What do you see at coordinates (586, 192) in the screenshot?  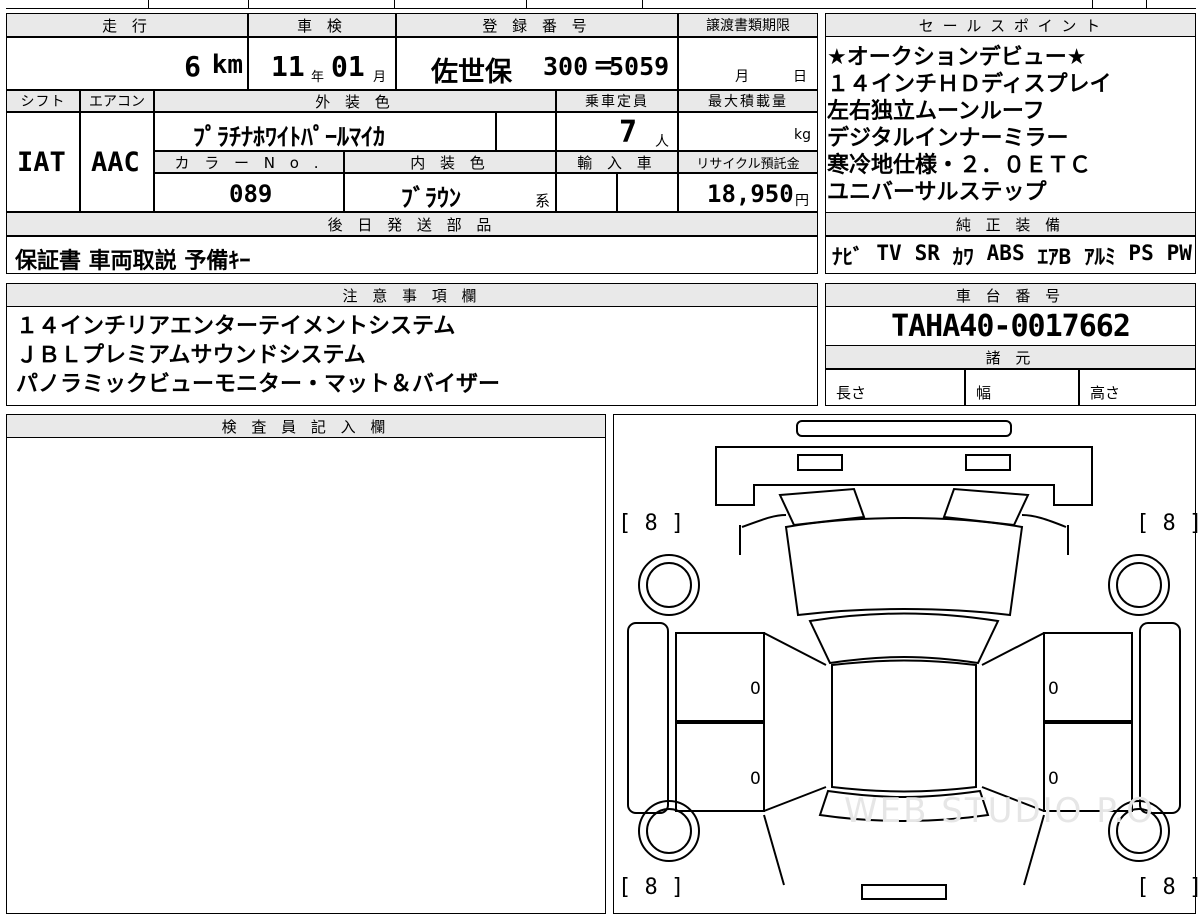 I see `import-cell-a` at bounding box center [586, 192].